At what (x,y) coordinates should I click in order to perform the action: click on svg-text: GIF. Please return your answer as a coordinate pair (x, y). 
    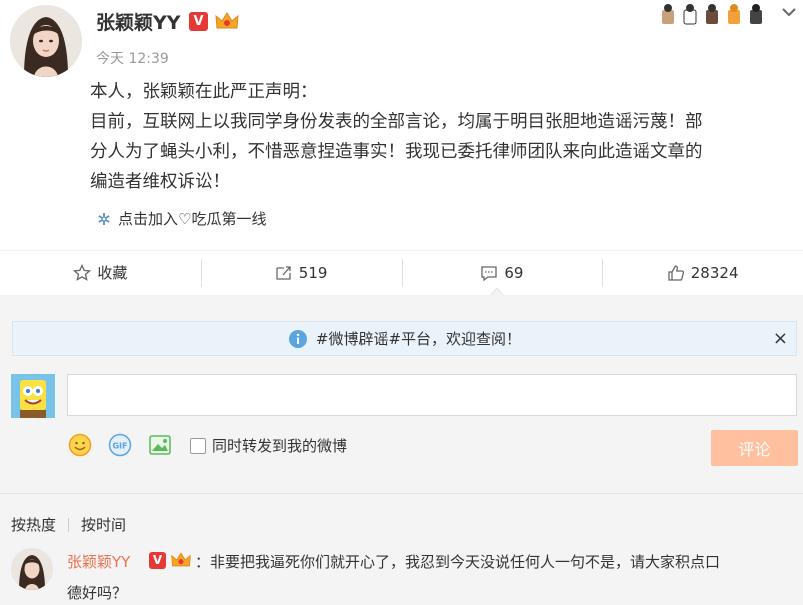
    Looking at the image, I should click on (119, 446).